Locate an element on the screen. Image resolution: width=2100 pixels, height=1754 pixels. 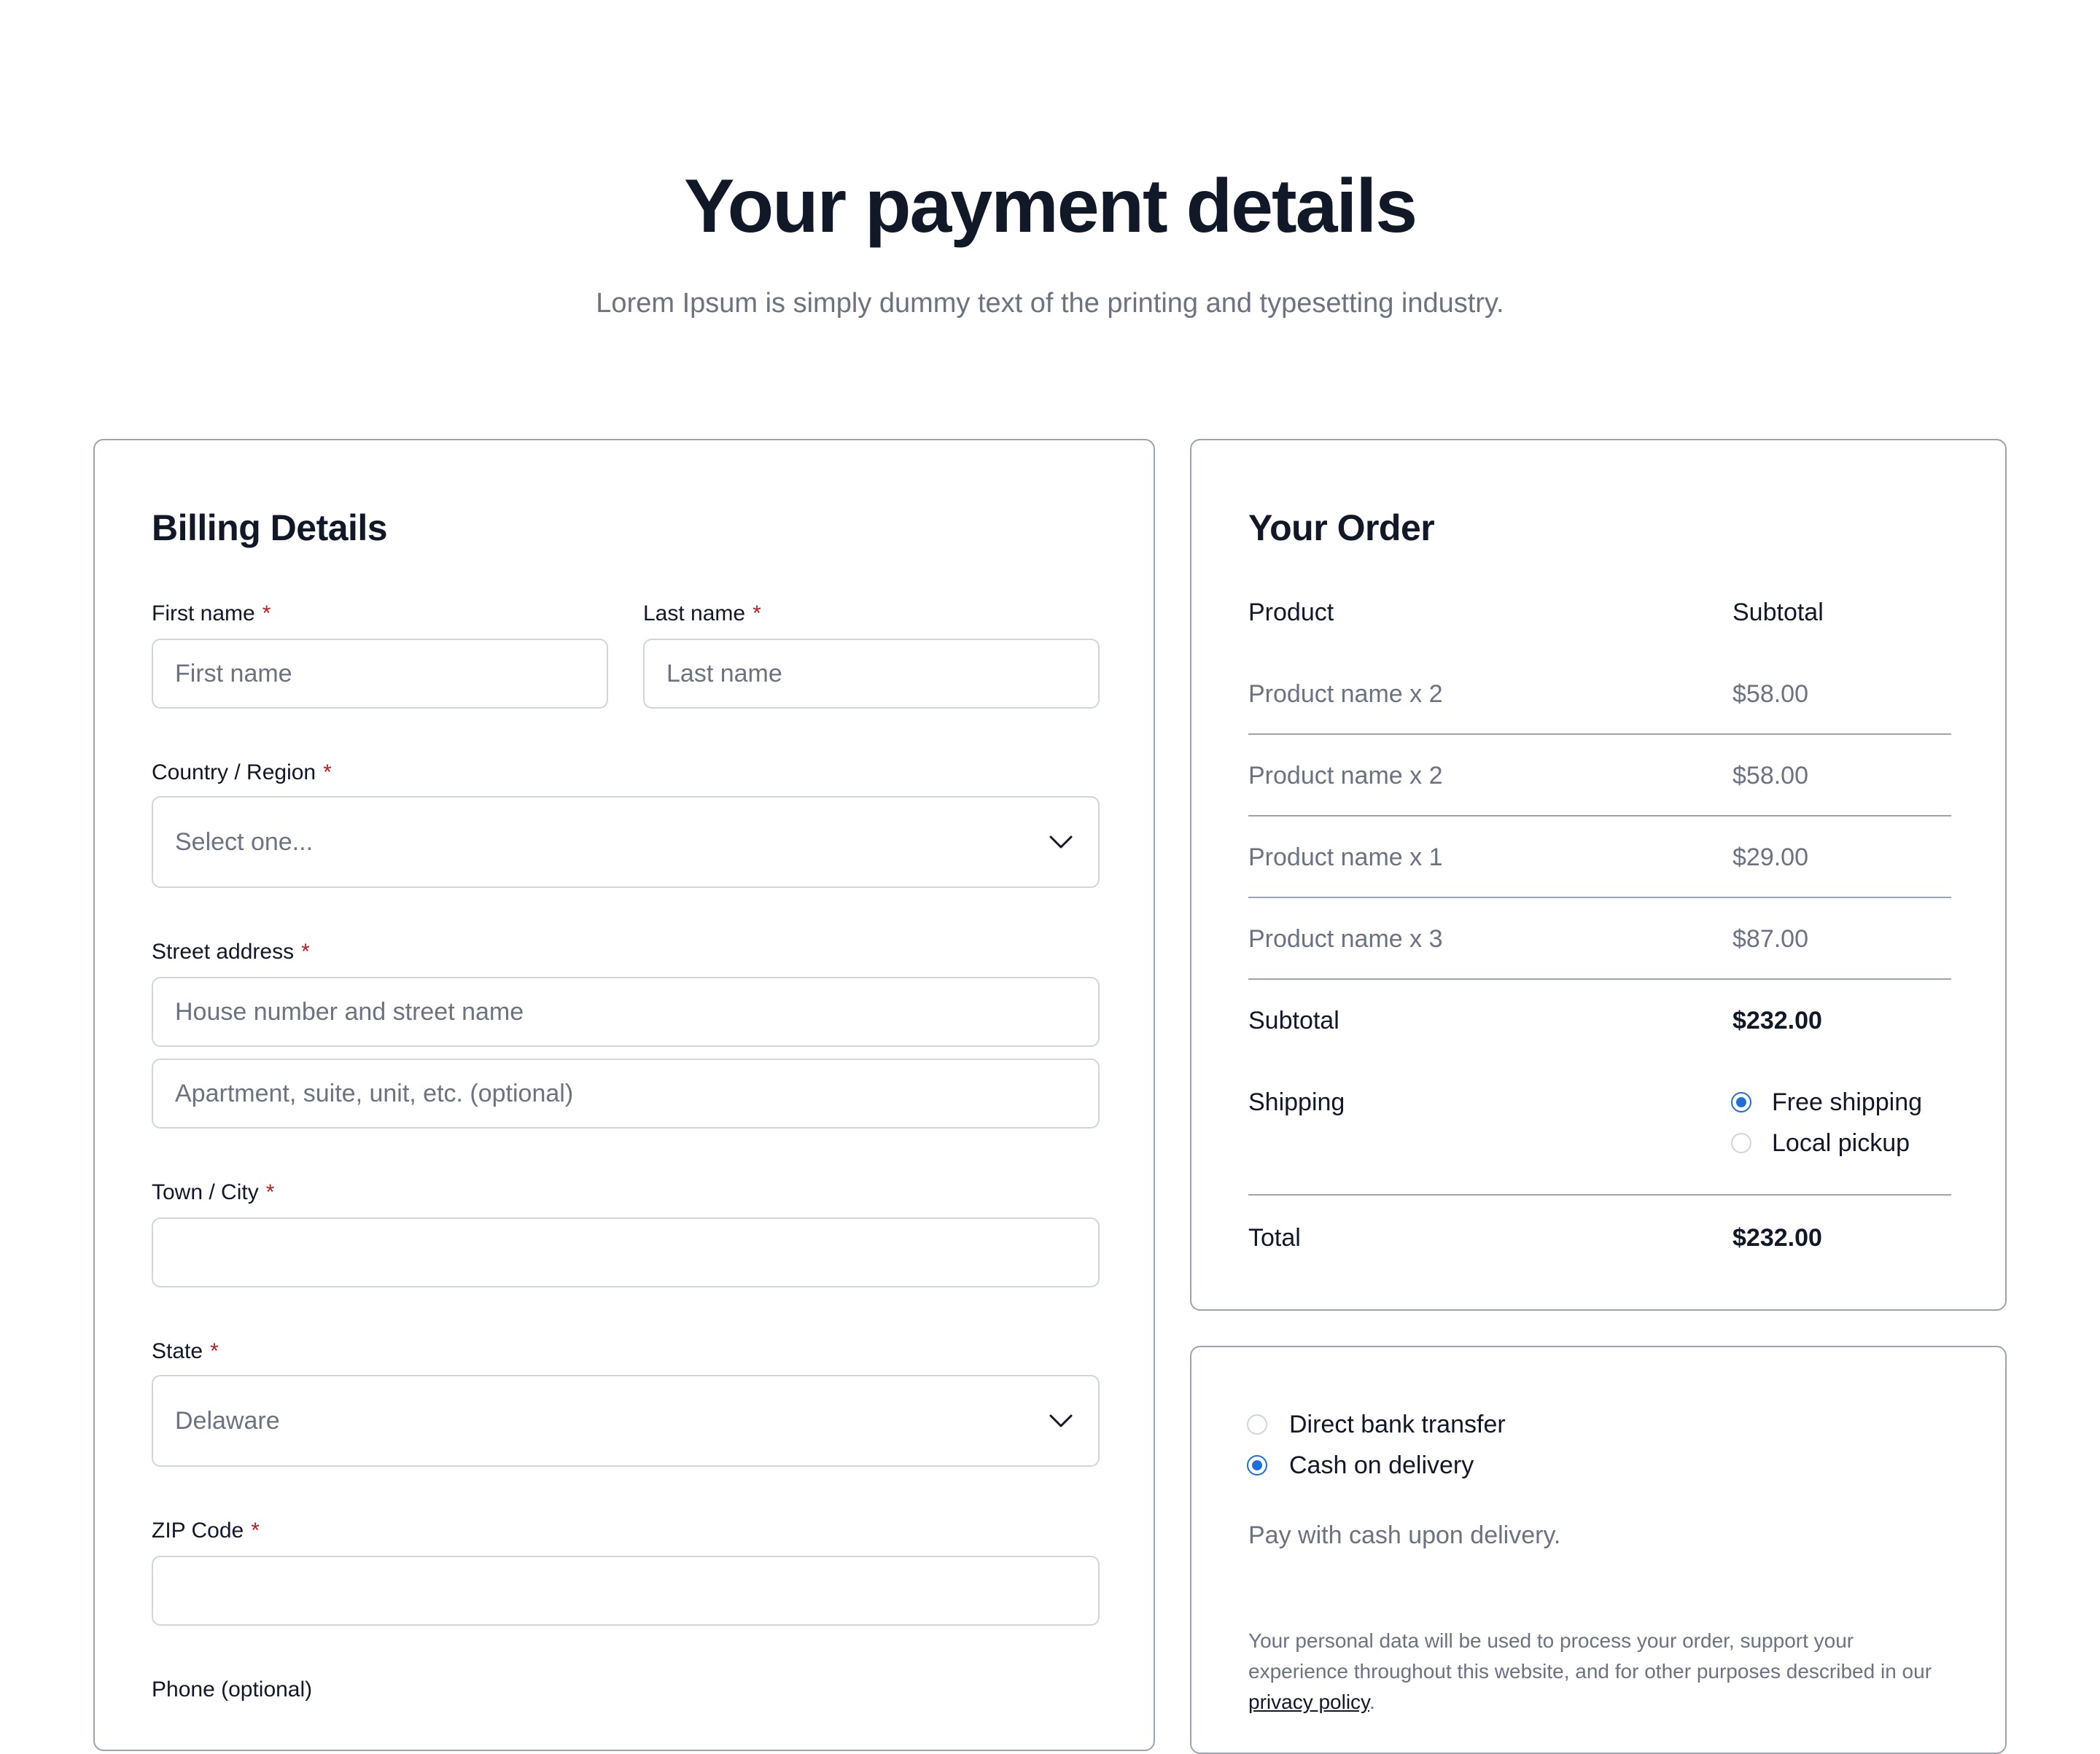
order-item-price: $87.00 is located at coordinates (1770, 939).